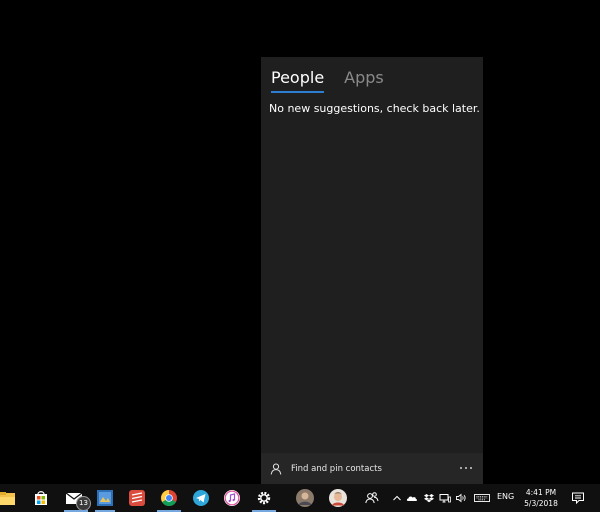 Image resolution: width=600 pixels, height=512 pixels. Describe the element at coordinates (541, 492) in the screenshot. I see `clock-time: 4:41 PM` at that location.